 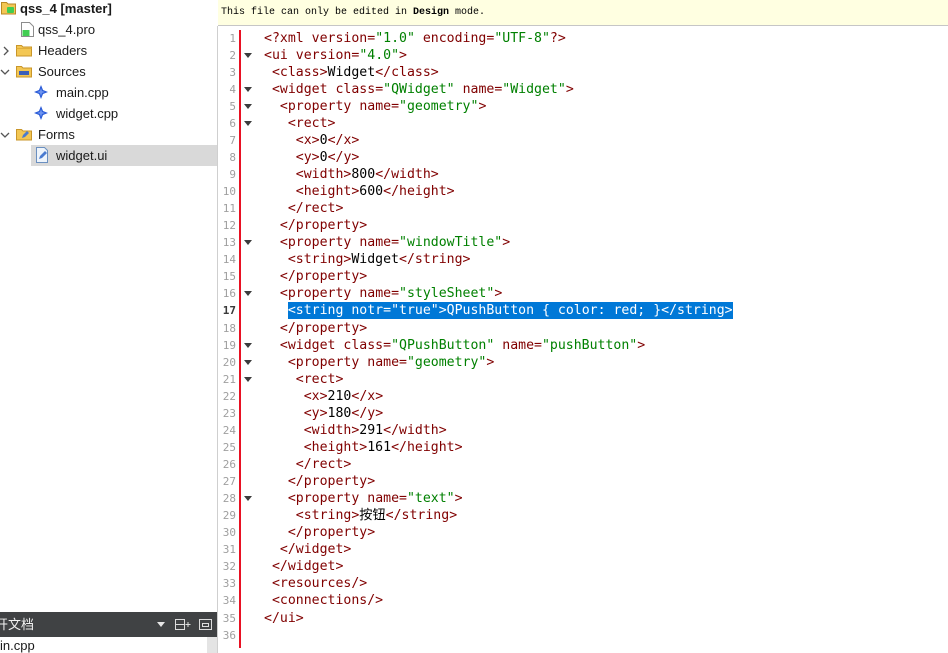 I want to click on close-pane-icon, so click(x=205, y=624).